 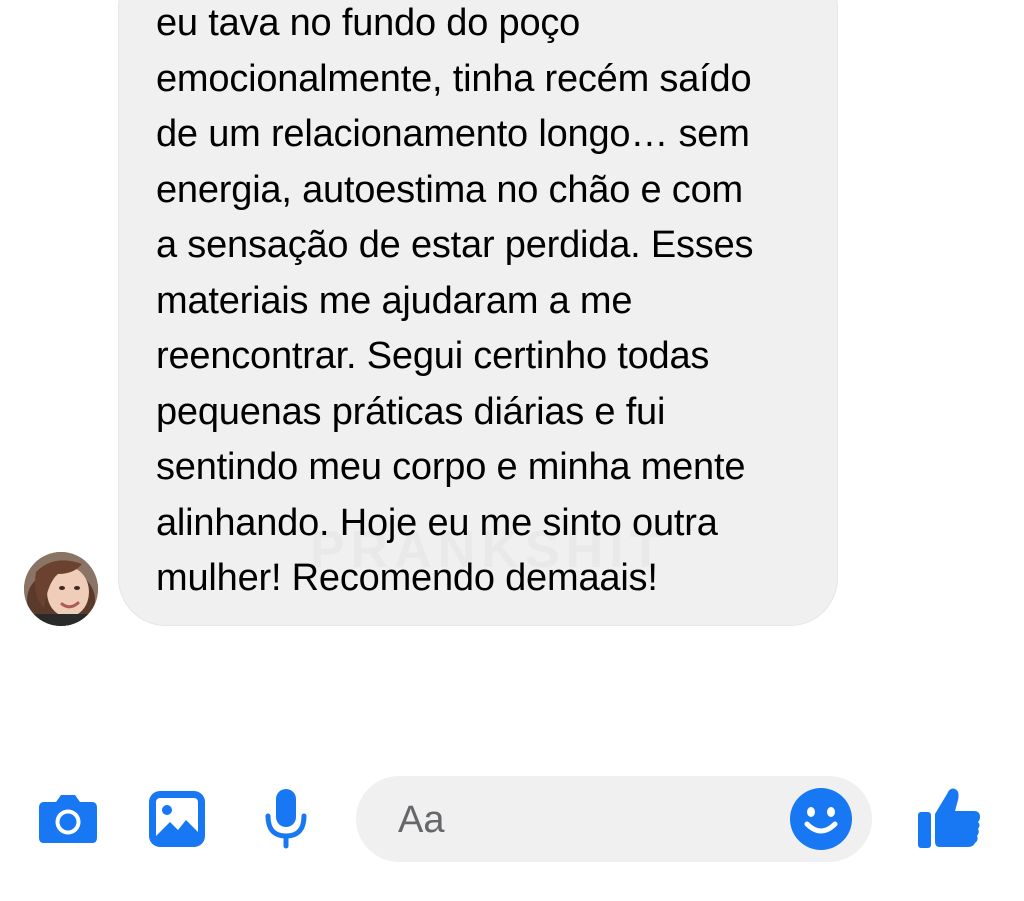 What do you see at coordinates (821, 819) in the screenshot?
I see `emoji-icon` at bounding box center [821, 819].